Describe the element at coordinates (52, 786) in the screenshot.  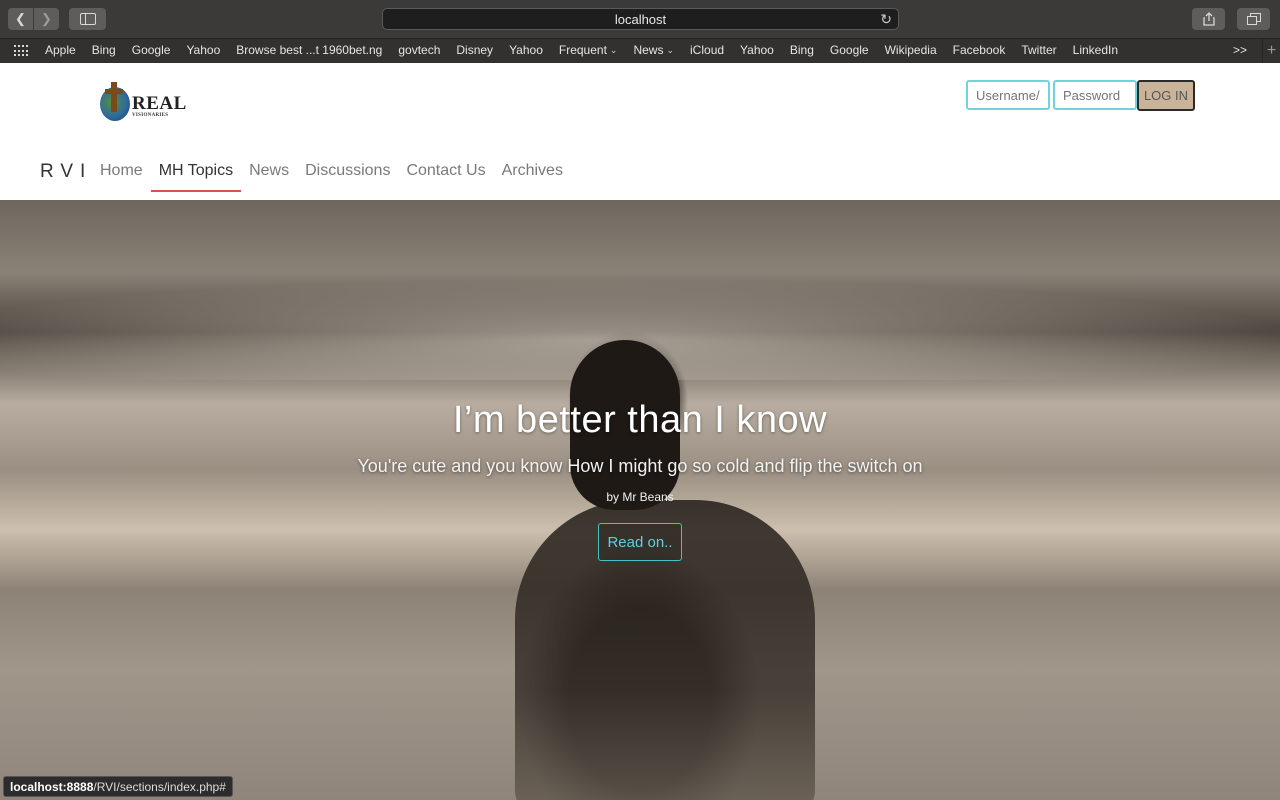
I see `status-host: localhost:8888` at that location.